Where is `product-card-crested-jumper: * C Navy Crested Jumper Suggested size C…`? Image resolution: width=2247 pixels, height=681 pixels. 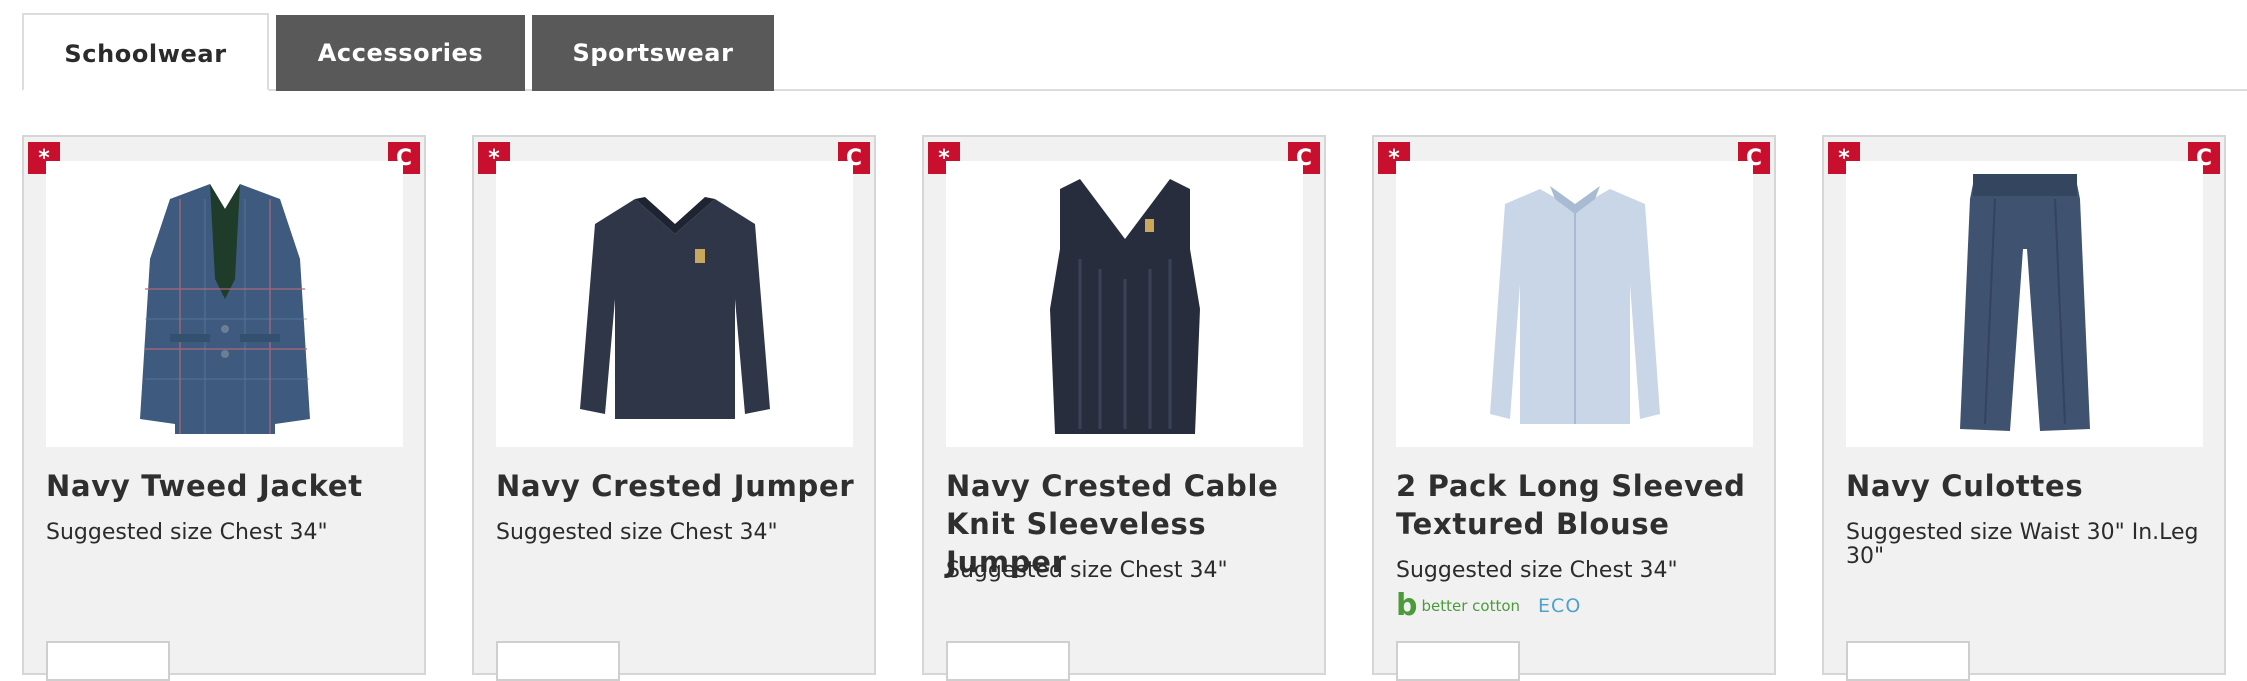 product-card-crested-jumper: * C Navy Crested Jumper Suggested size C… is located at coordinates (674, 408).